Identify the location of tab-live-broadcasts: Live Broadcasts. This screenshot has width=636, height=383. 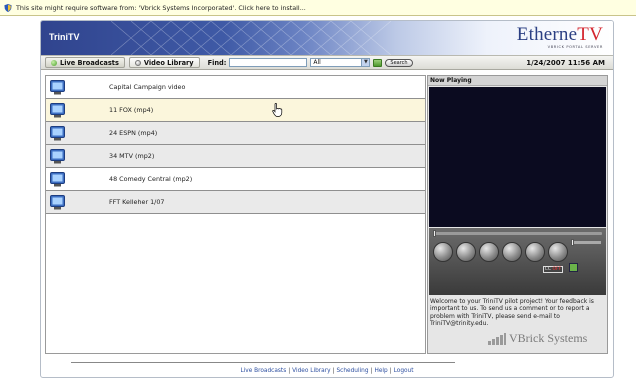
(85, 62).